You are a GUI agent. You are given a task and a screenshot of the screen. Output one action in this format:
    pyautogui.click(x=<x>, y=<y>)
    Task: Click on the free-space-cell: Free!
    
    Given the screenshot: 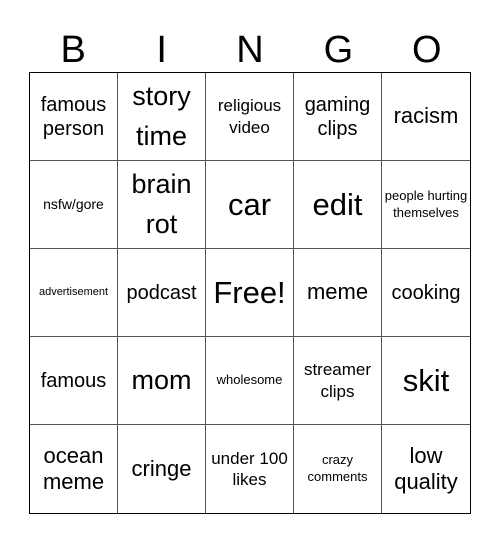 What is the action you would take?
    pyautogui.click(x=250, y=293)
    